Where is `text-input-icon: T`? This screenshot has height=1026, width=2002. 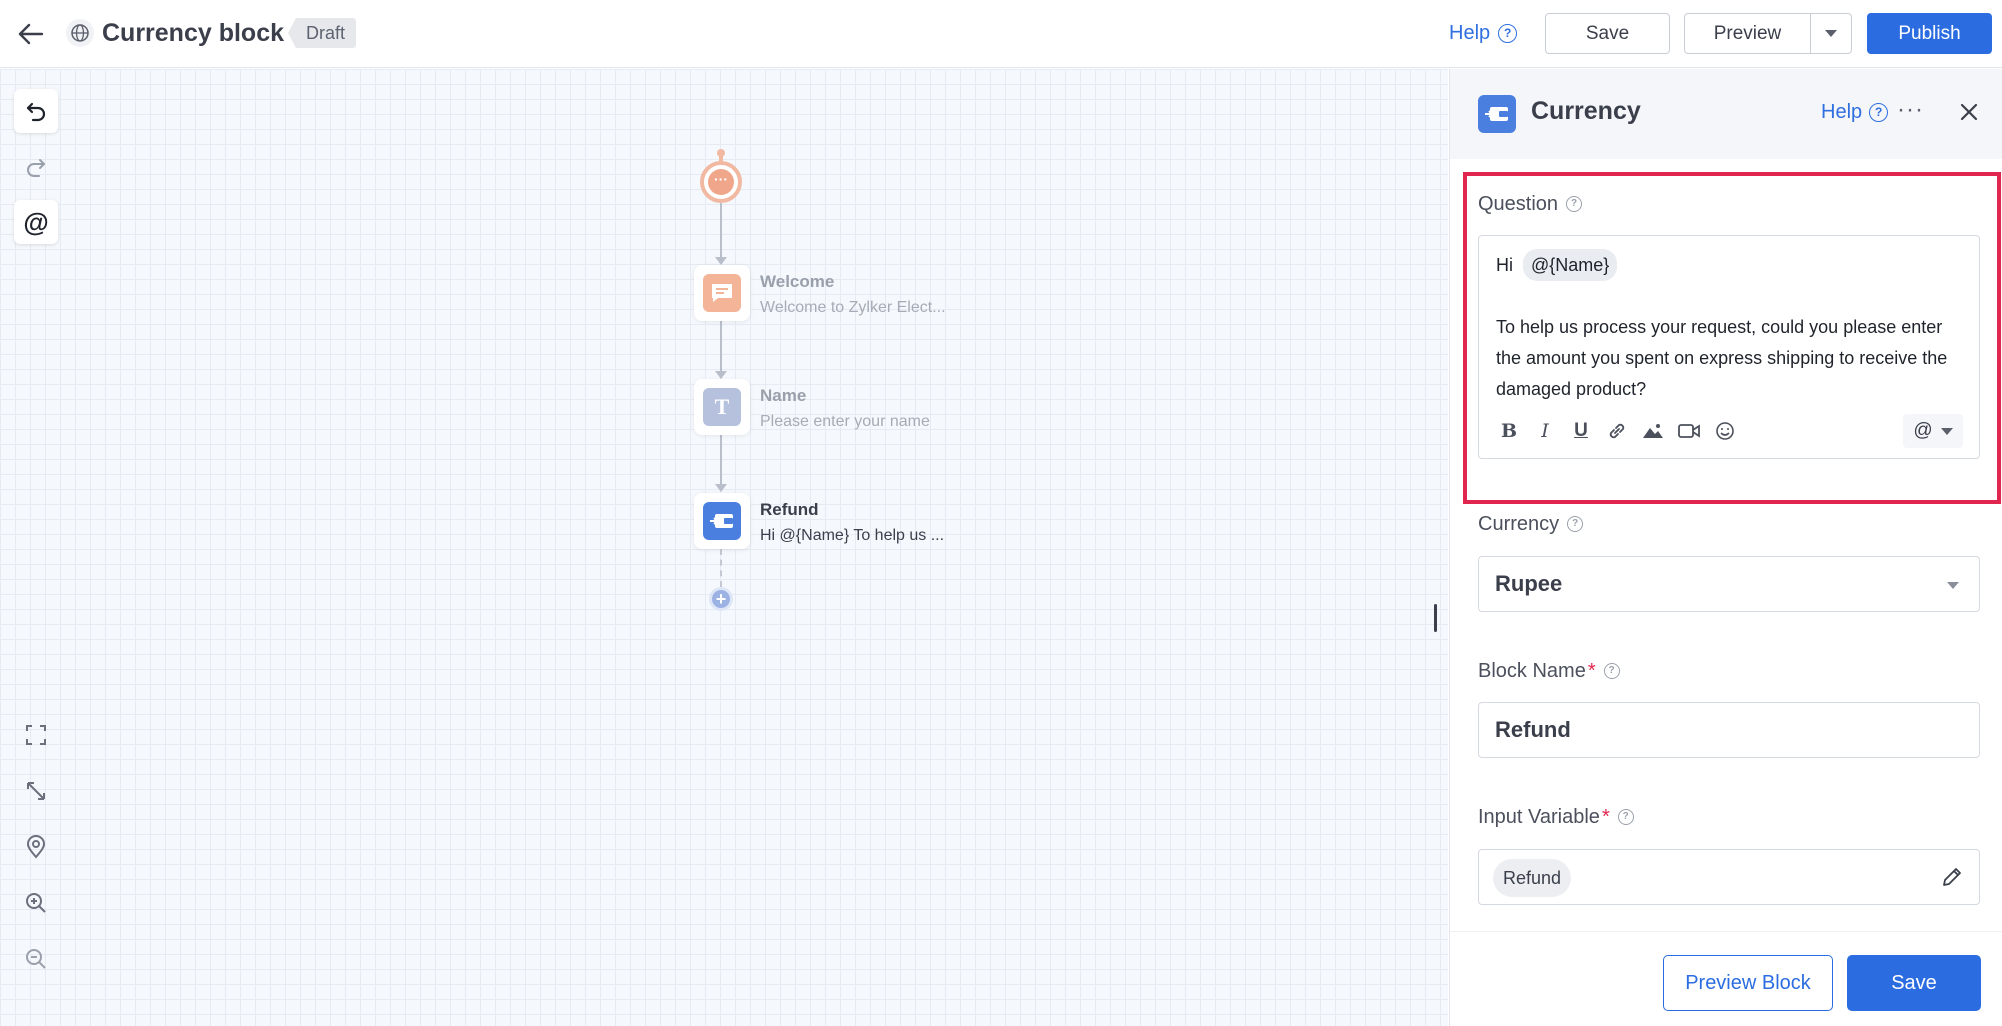
text-input-icon: T is located at coordinates (722, 407).